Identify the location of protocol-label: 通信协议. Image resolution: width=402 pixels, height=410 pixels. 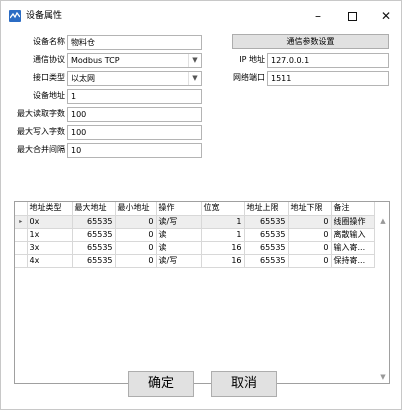
(49, 59).